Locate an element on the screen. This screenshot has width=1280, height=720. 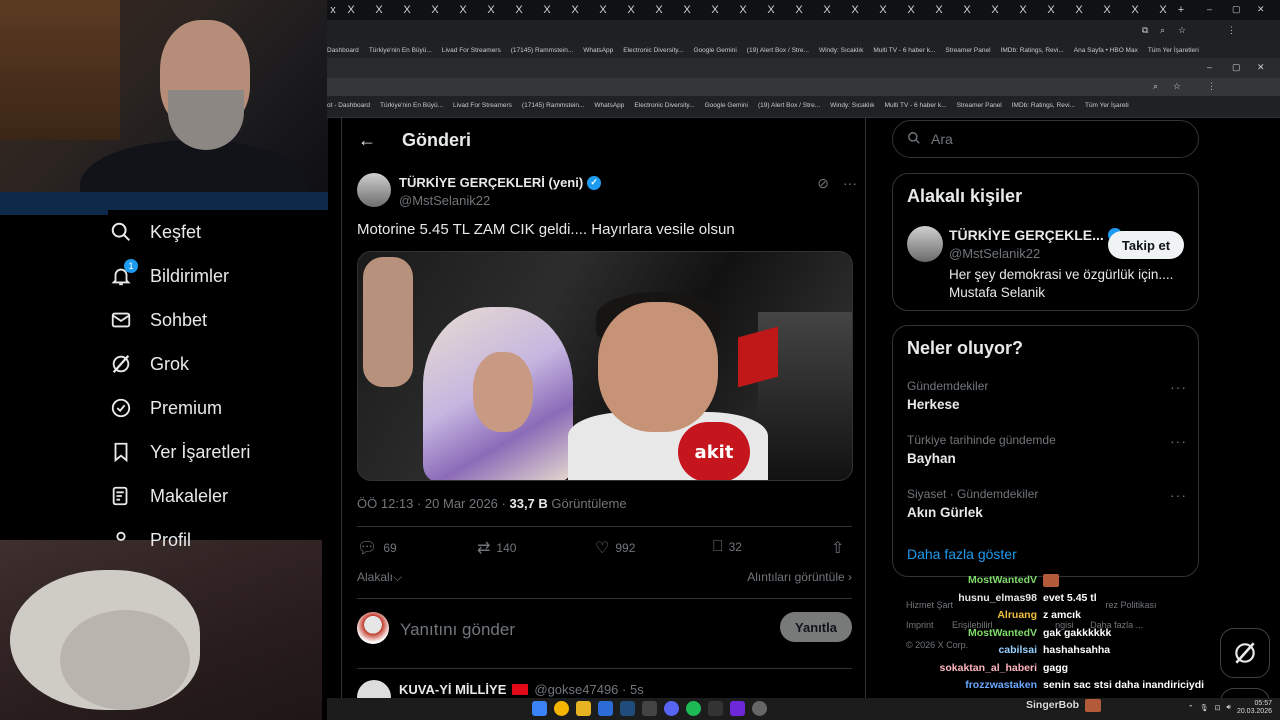
reply-submit-button: Yanıtla is located at coordinates (816, 627).